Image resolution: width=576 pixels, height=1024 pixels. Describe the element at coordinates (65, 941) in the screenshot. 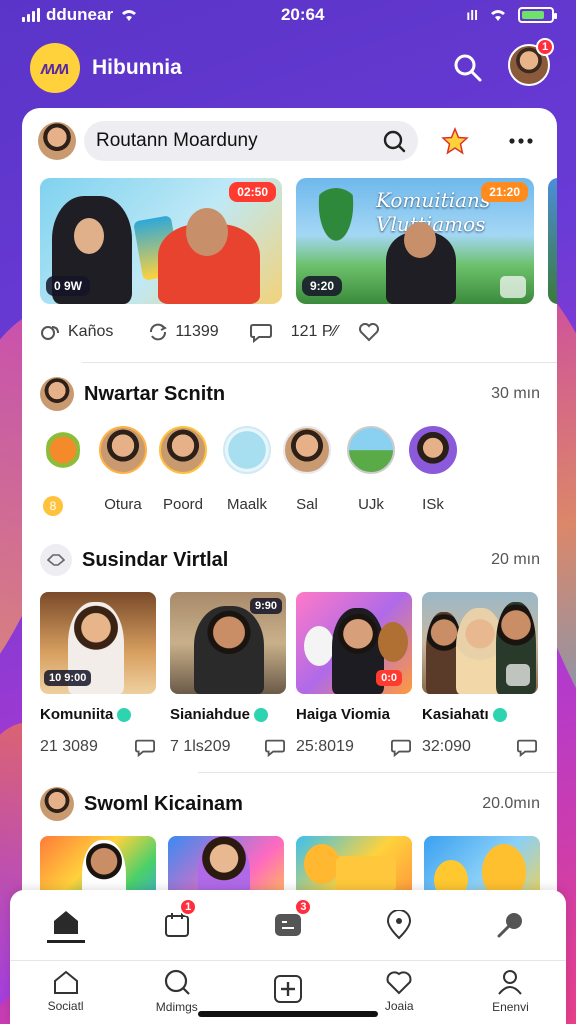

I see `active-indicator` at that location.